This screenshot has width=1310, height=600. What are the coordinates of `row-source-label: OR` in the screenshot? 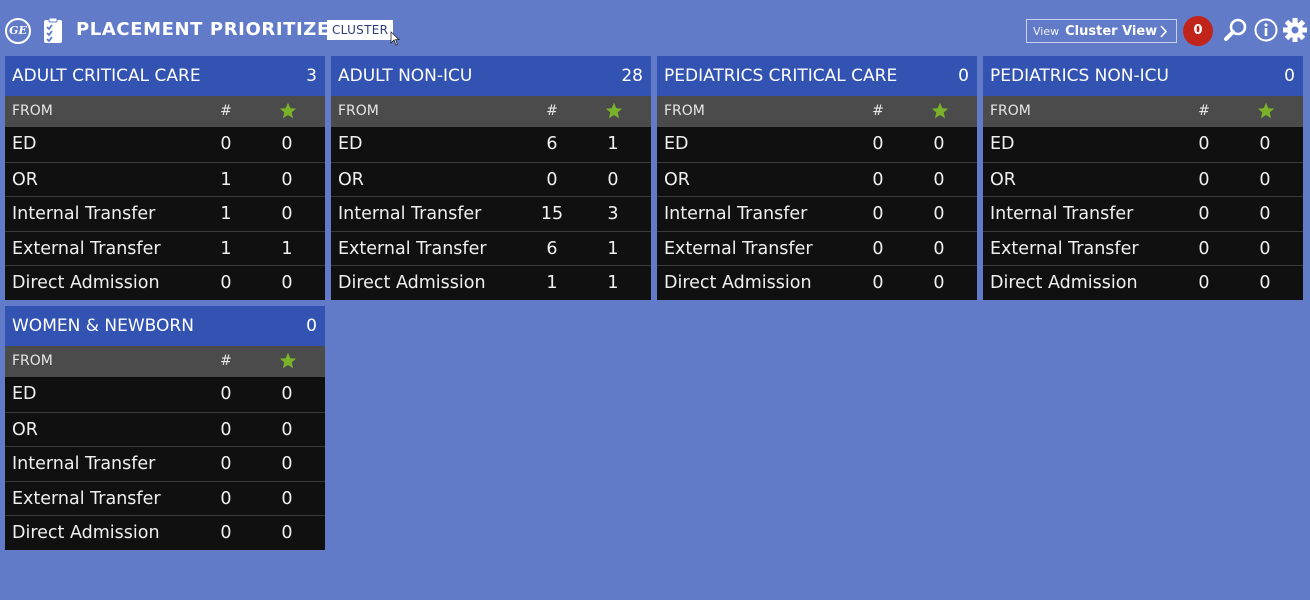 It's located at (677, 179).